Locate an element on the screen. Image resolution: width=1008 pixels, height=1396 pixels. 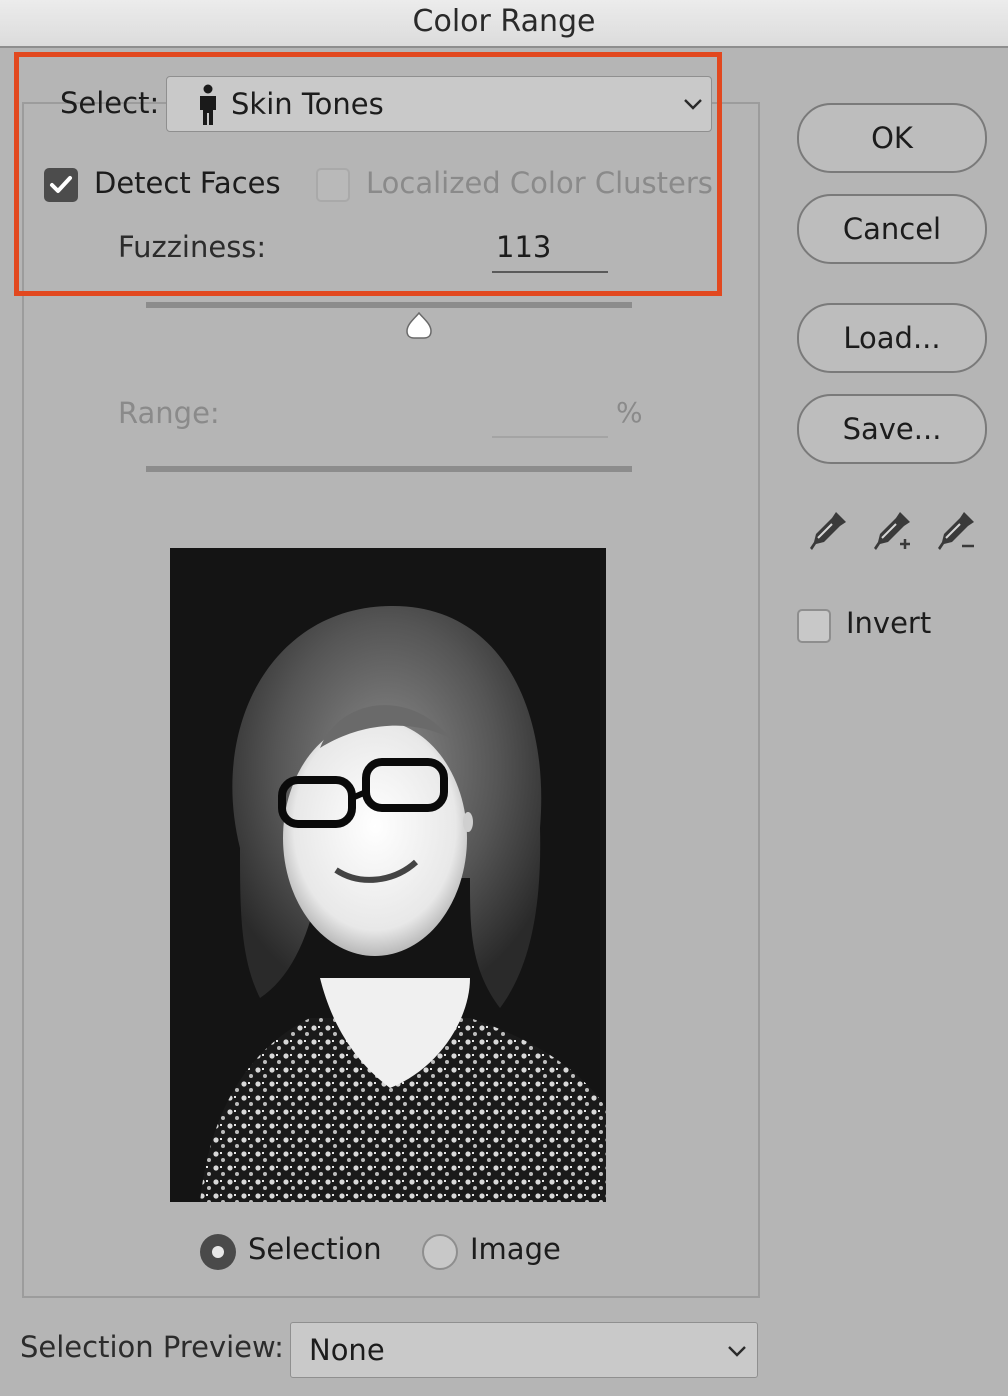
image-radio-label: Image is located at coordinates (515, 1249).